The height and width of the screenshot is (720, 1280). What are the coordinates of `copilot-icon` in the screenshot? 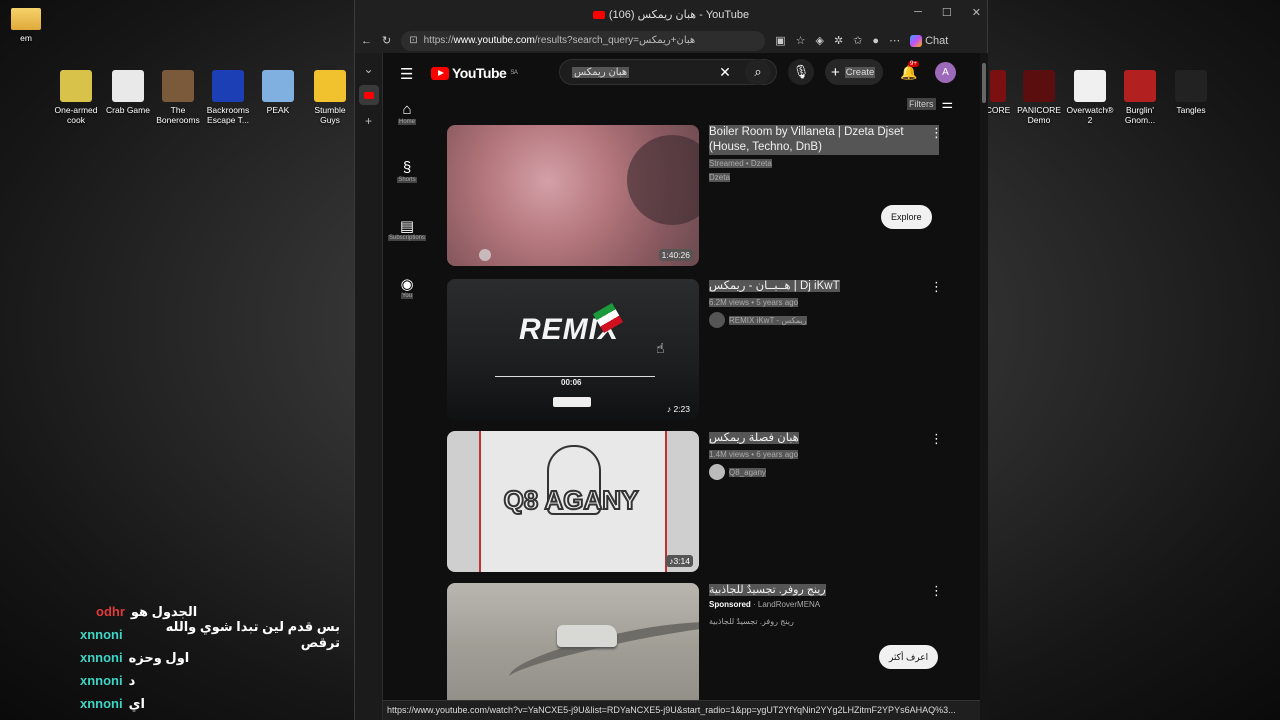 It's located at (916, 40).